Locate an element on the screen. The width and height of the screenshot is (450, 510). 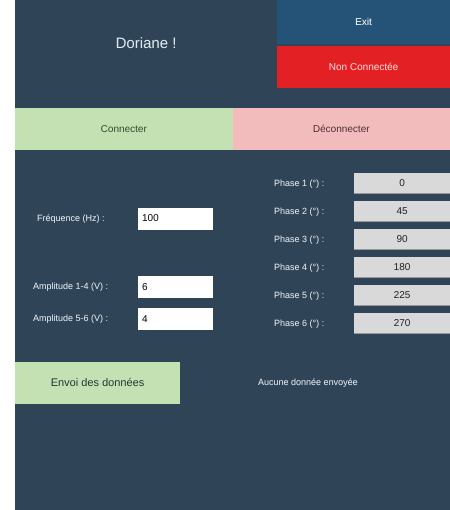
phase-value-button: 270 is located at coordinates (402, 323).